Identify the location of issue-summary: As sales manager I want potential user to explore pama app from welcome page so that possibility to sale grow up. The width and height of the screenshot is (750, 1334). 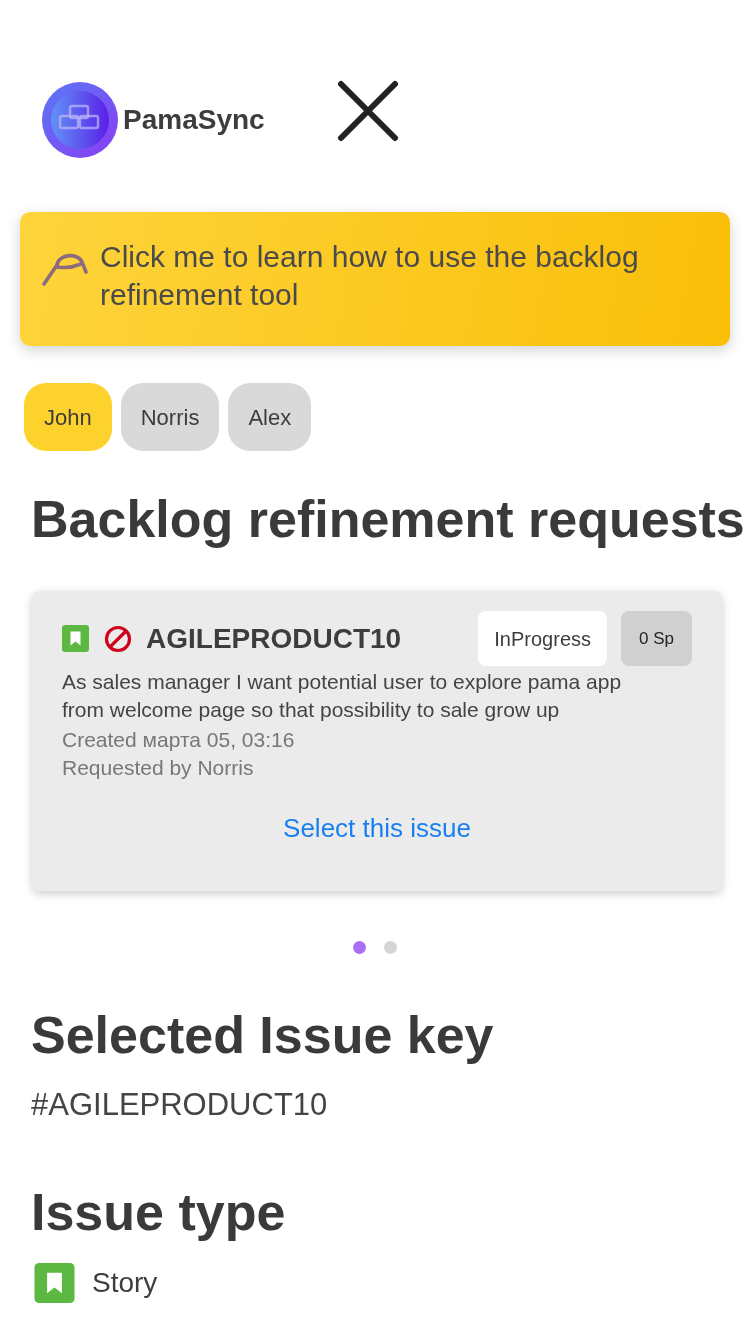
(342, 696).